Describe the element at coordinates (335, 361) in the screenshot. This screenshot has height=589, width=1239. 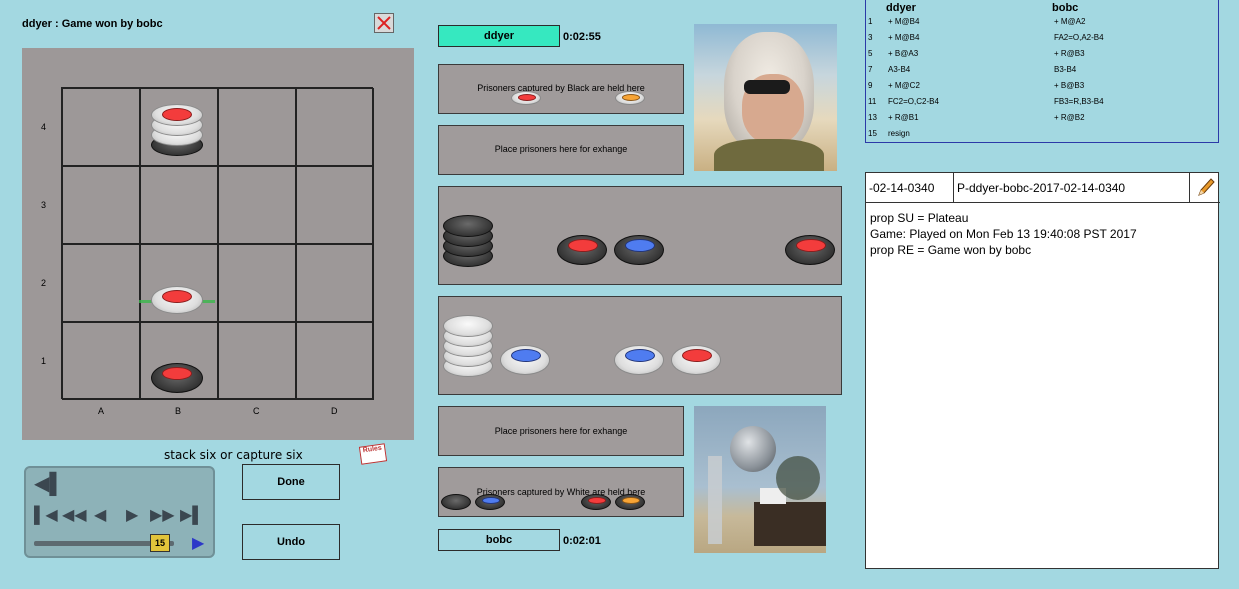
I see `cell-d1` at that location.